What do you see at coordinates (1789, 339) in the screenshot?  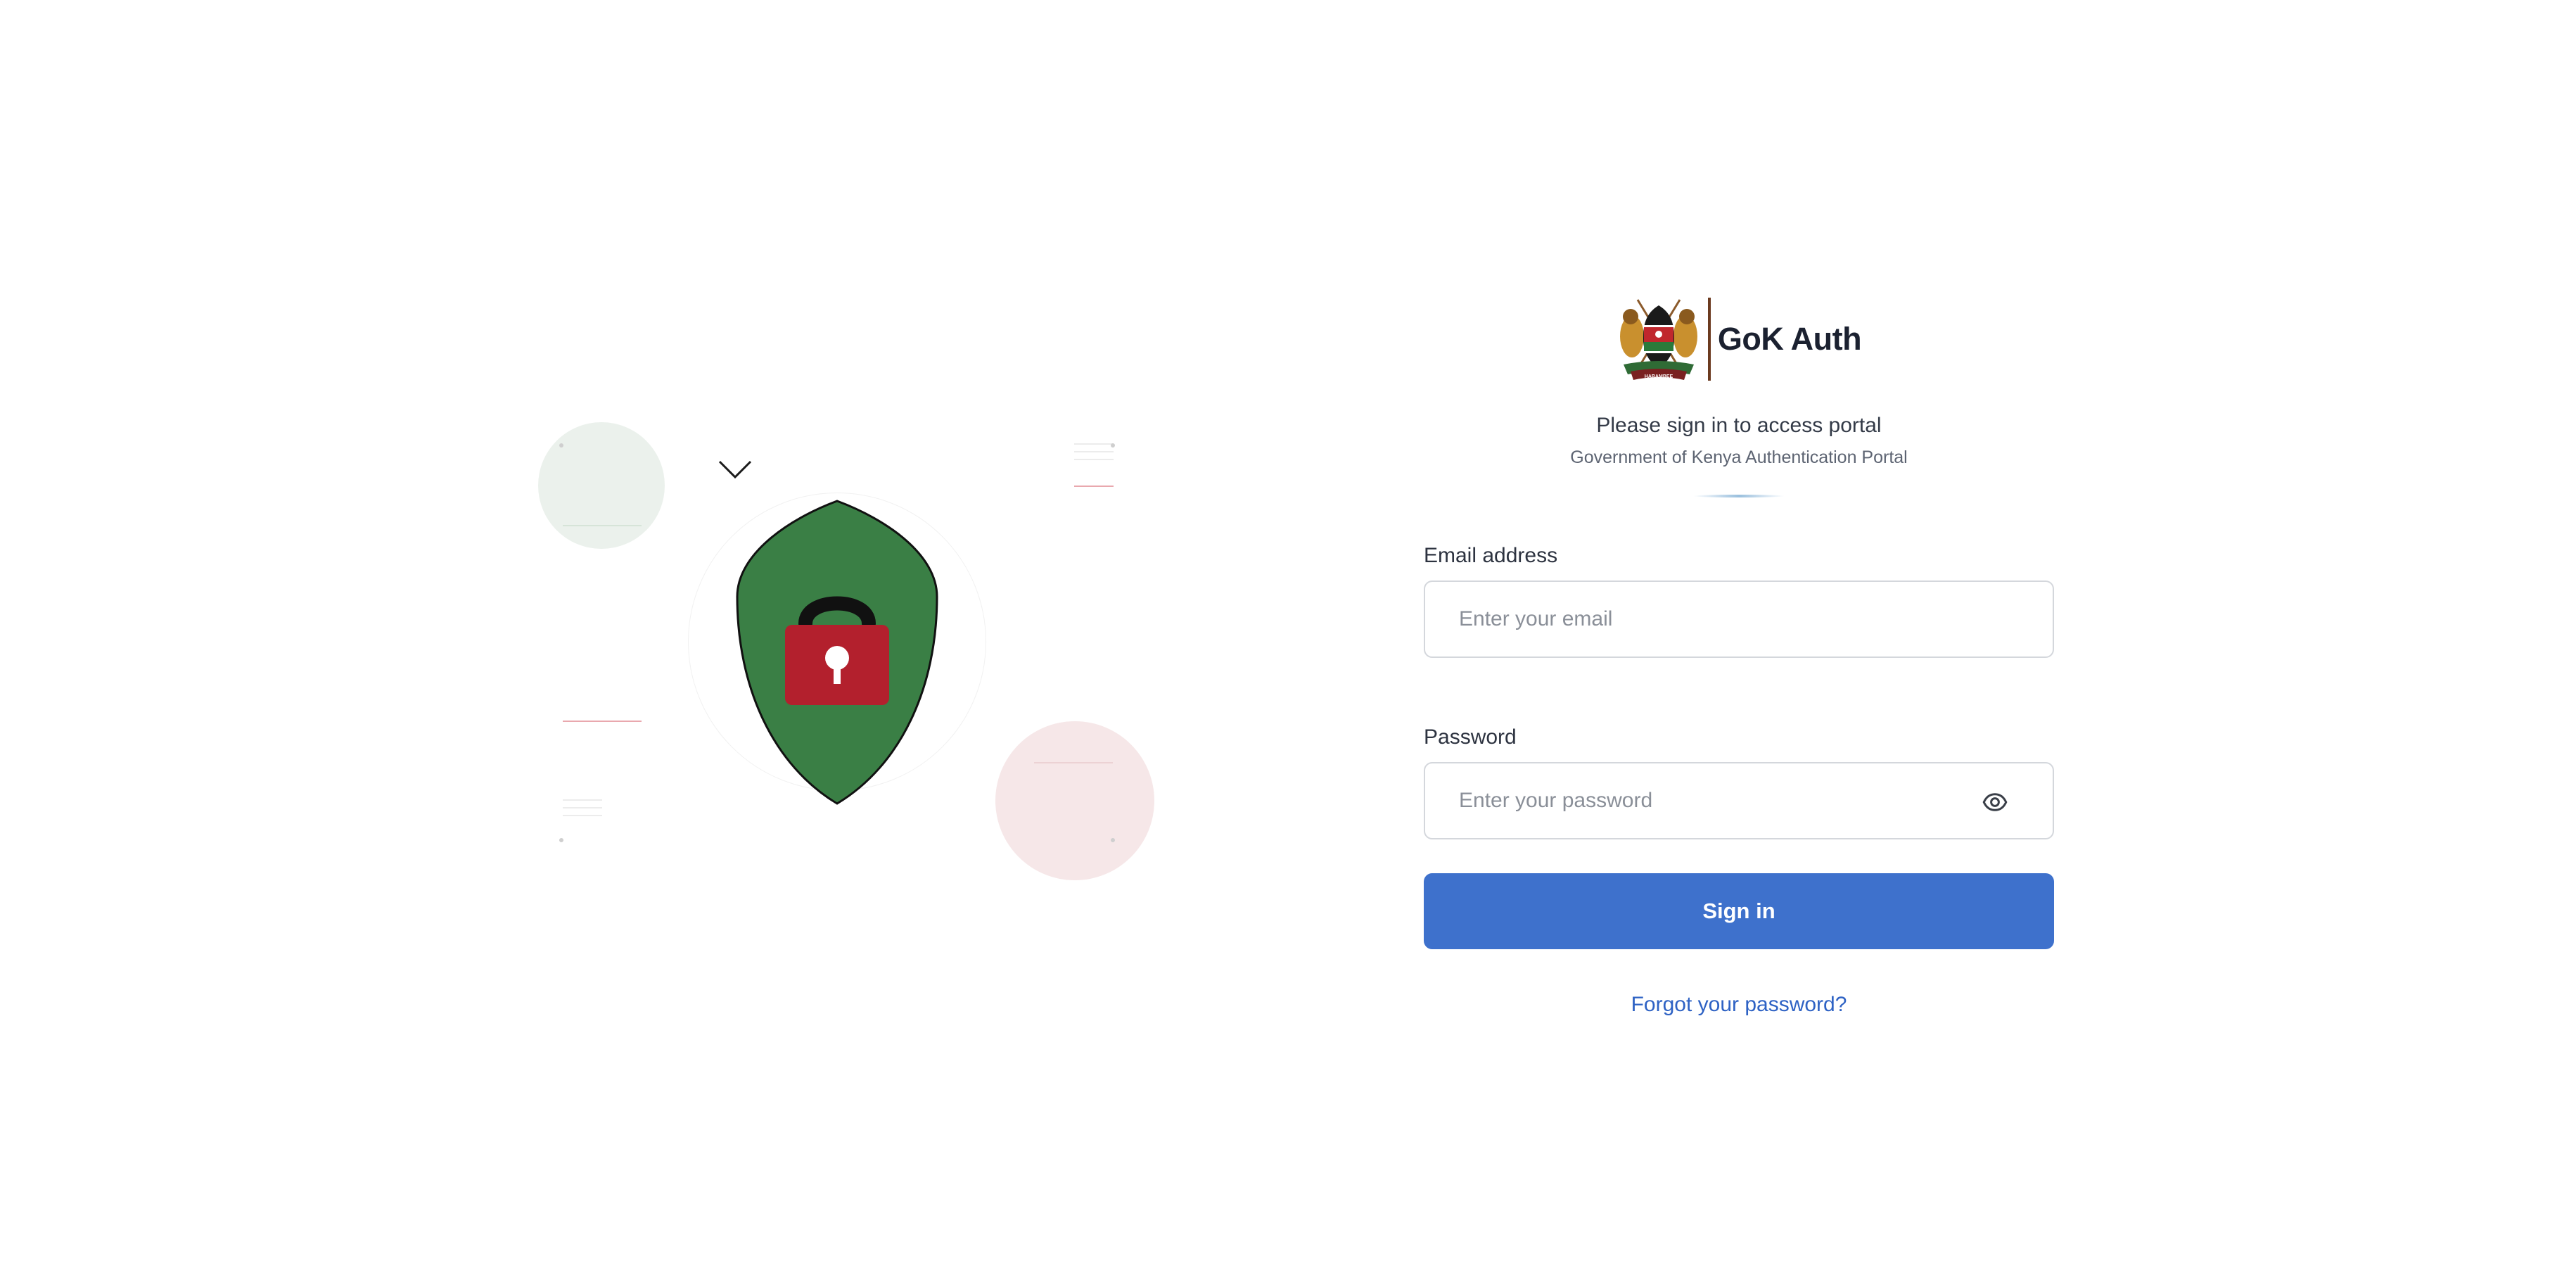 I see `brand-name: GoK Auth` at bounding box center [1789, 339].